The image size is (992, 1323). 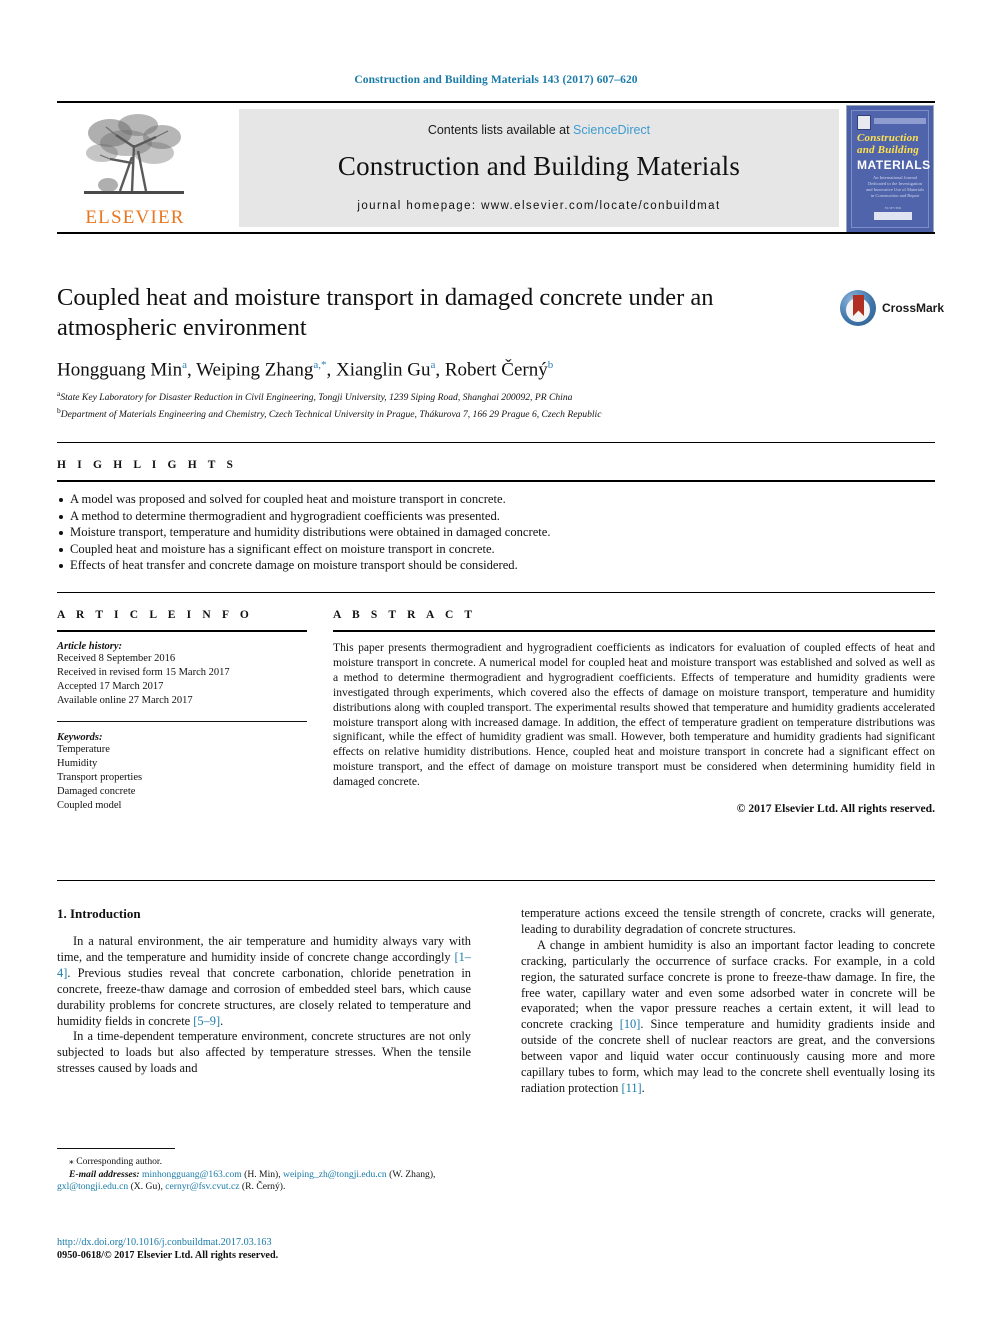 I want to click on email-owner: (W. Zhang), so click(x=411, y=1174).